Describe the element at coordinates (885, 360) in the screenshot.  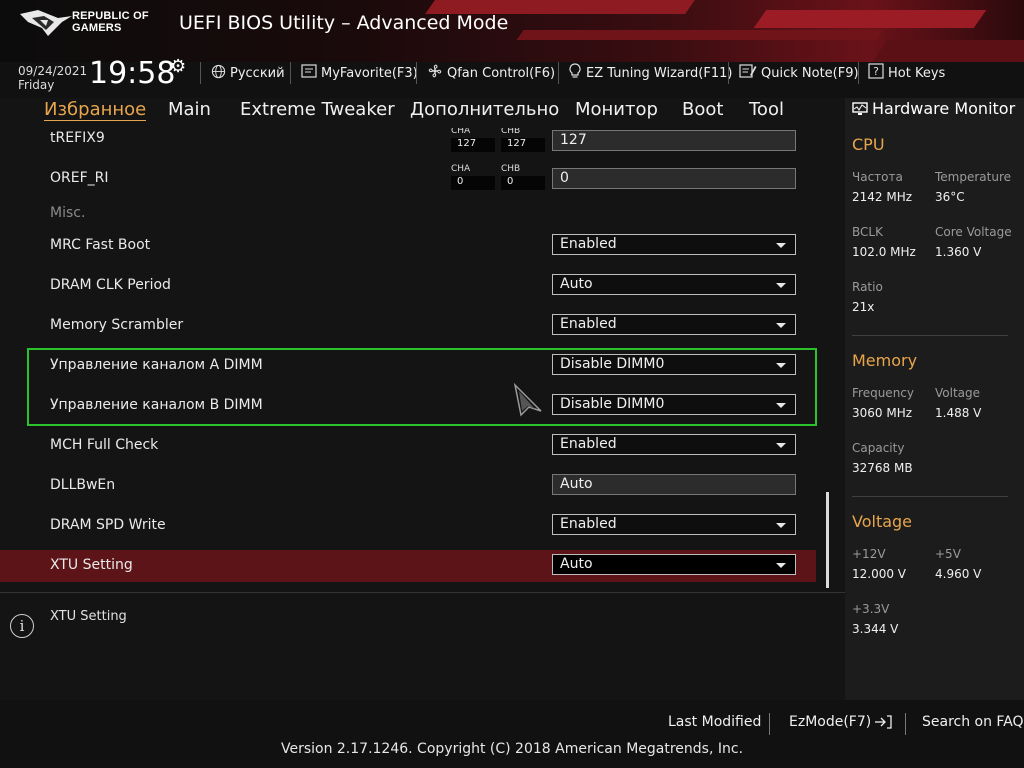
I see `memory-heading: Memory` at that location.